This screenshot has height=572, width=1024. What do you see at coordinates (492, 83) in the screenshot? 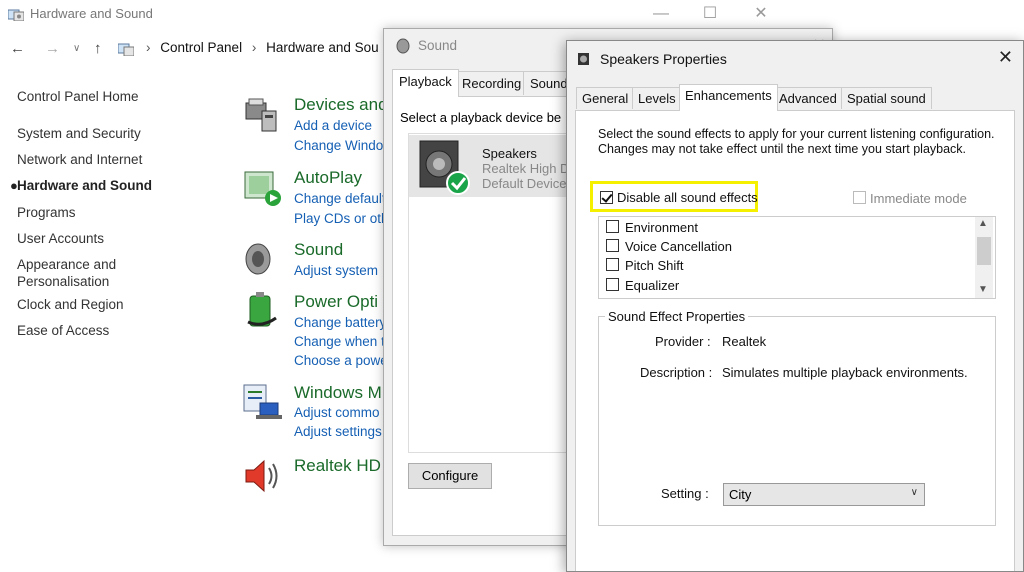
I see `tab-recording: Recording` at bounding box center [492, 83].